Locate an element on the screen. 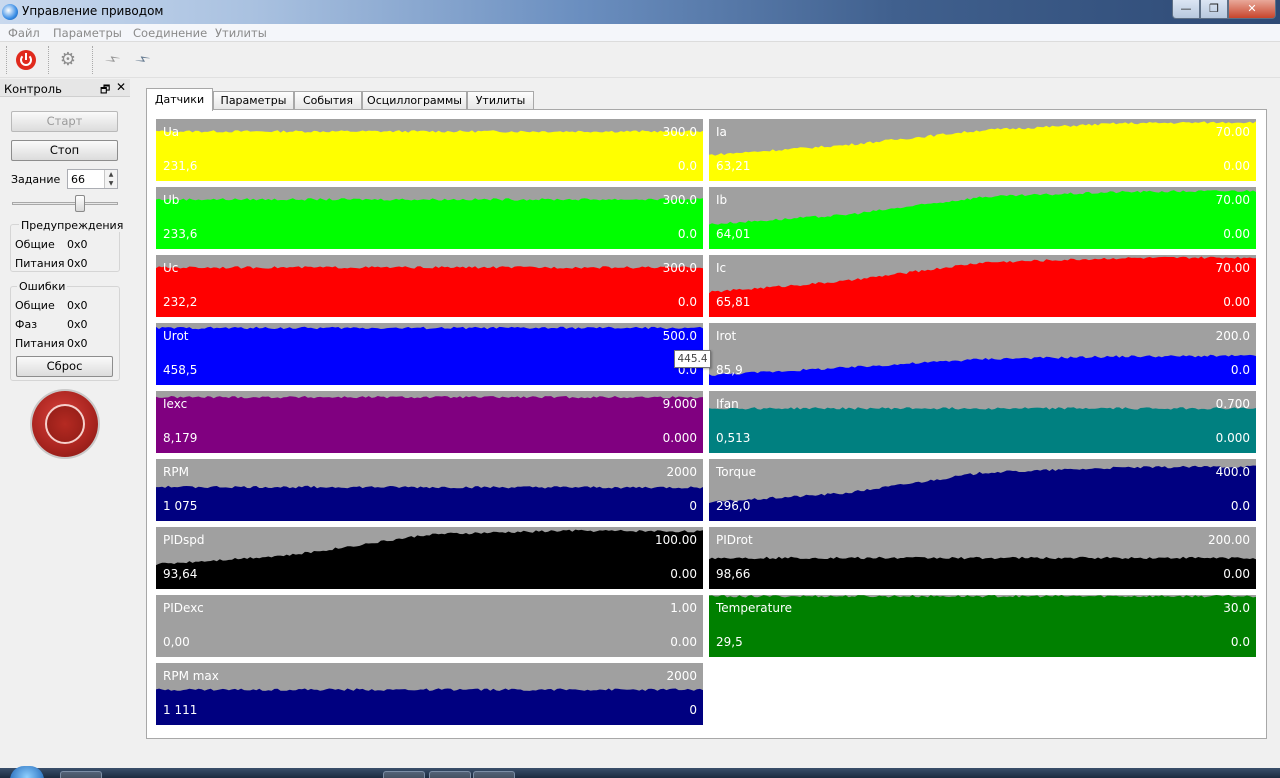 The width and height of the screenshot is (1280, 778). sensor-name: Ic is located at coordinates (721, 268).